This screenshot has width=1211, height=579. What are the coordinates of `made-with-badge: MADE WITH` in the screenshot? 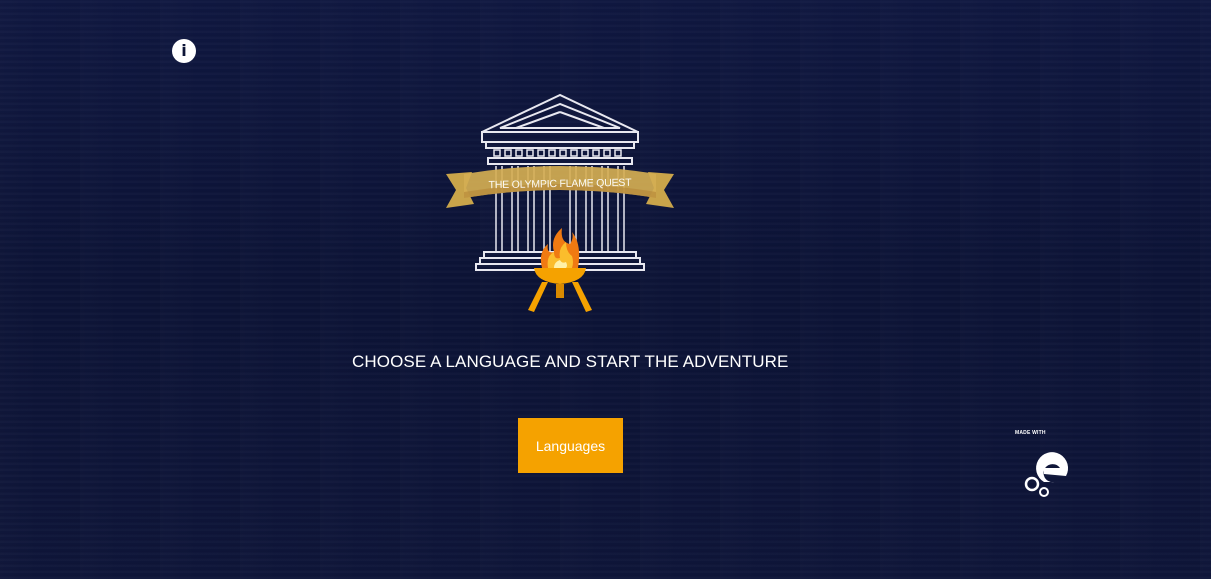 It's located at (1045, 464).